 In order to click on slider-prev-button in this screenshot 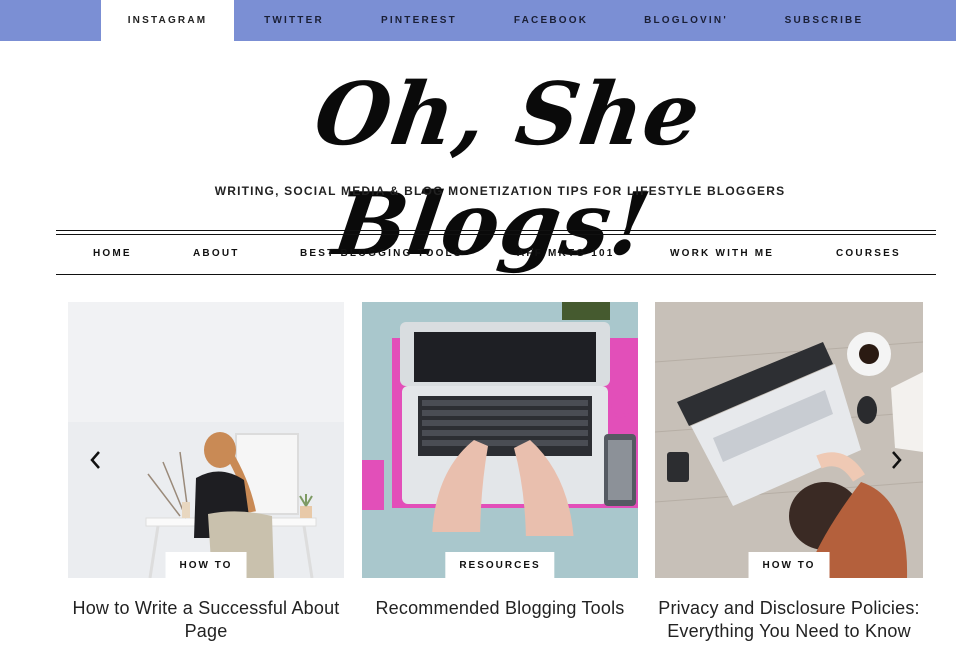, I will do `click(96, 460)`.